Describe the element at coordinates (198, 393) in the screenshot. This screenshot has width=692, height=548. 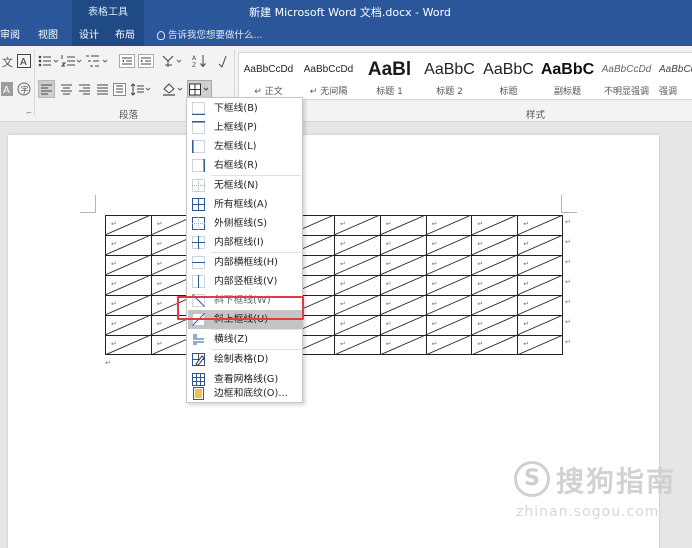
I see `borders-and-shading-icon` at that location.